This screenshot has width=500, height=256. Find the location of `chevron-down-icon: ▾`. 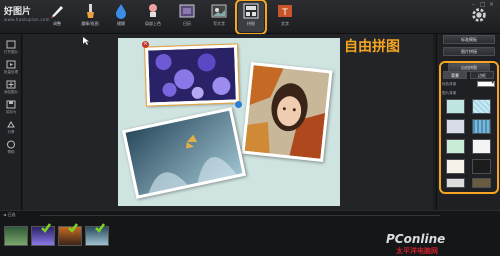

chevron-down-icon: ▾ is located at coordinates (492, 83).